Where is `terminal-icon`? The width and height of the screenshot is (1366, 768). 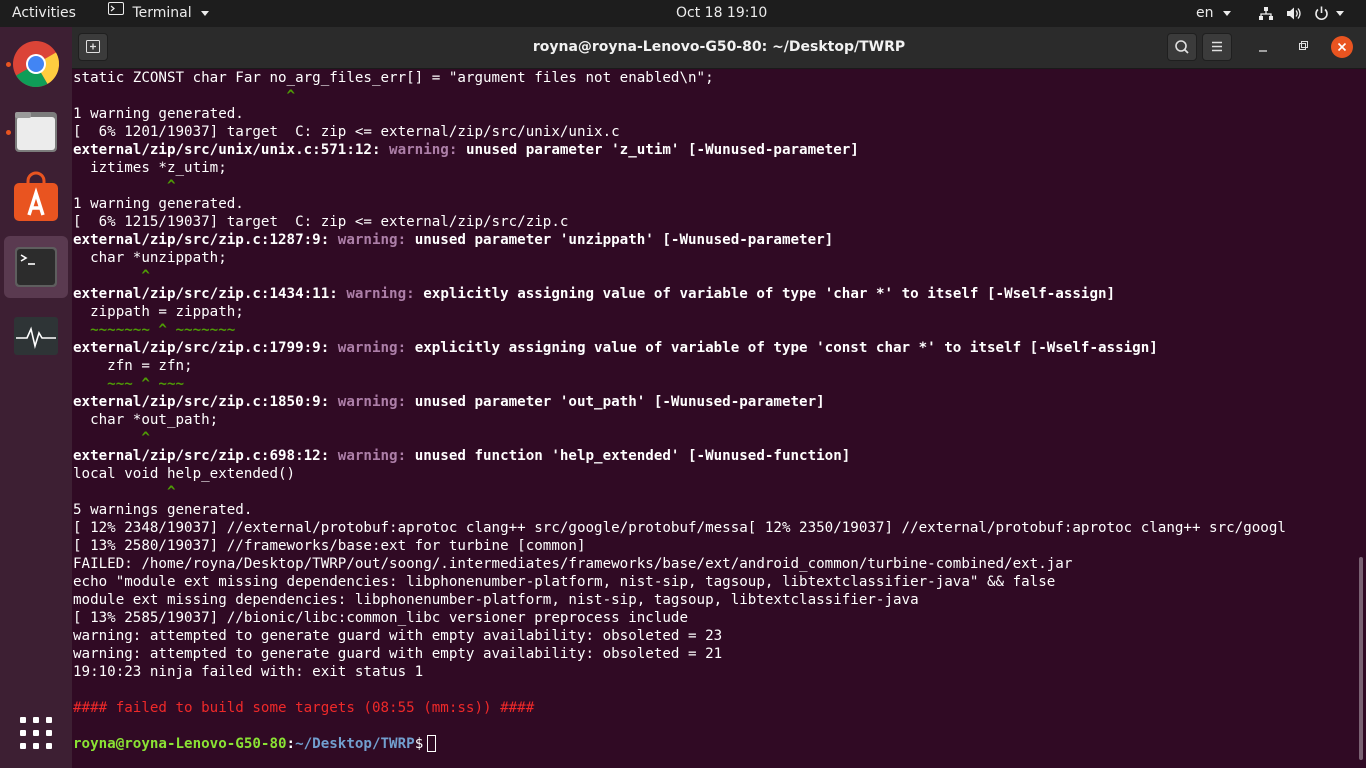 terminal-icon is located at coordinates (36, 267).